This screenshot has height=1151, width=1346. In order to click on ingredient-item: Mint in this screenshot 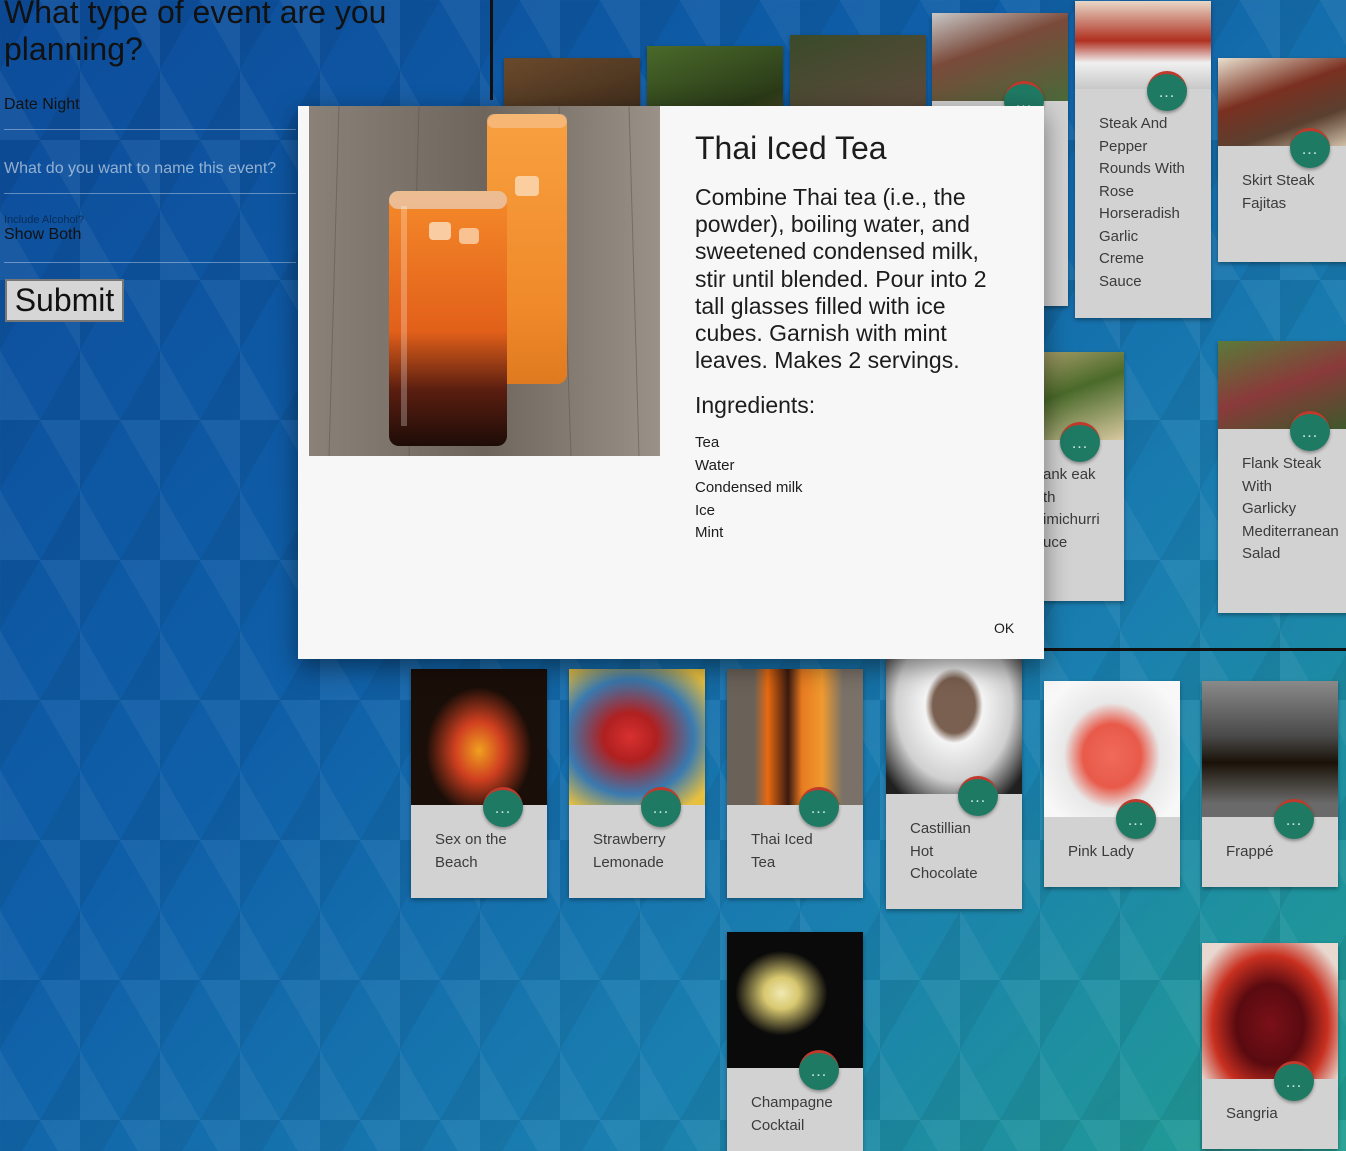, I will do `click(709, 532)`.